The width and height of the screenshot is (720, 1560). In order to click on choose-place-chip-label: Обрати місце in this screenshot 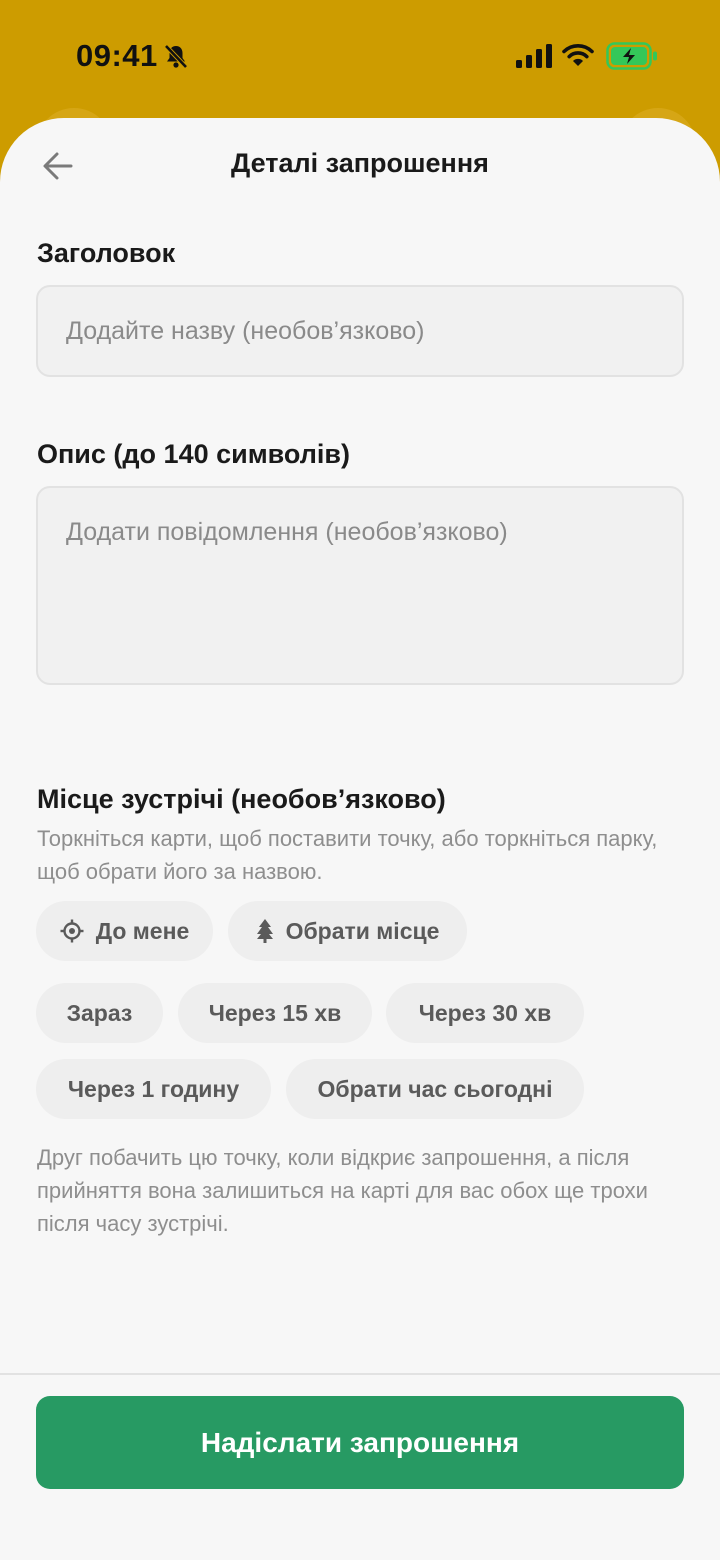, I will do `click(362, 930)`.